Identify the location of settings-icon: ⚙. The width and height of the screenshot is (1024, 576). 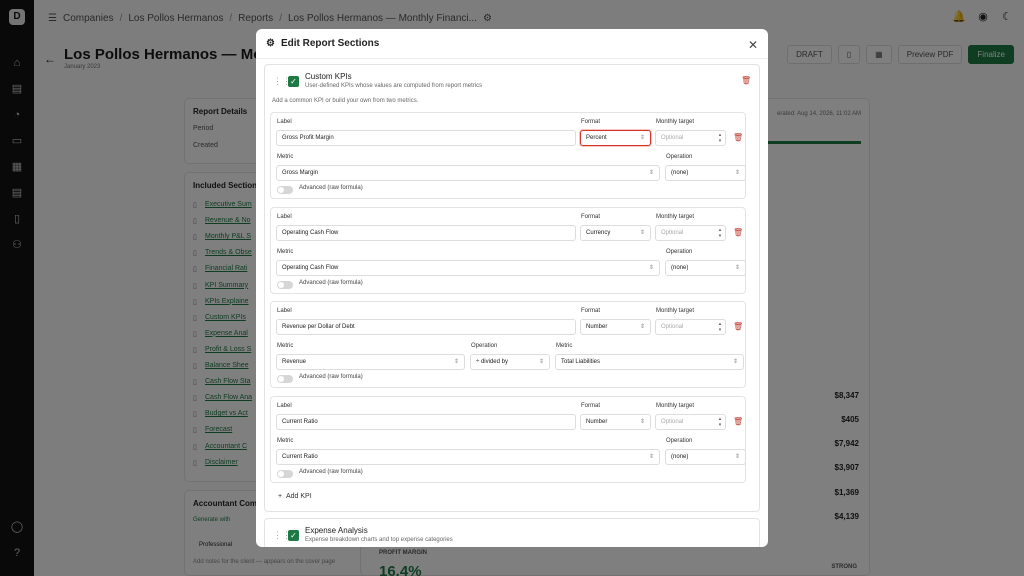
(270, 43).